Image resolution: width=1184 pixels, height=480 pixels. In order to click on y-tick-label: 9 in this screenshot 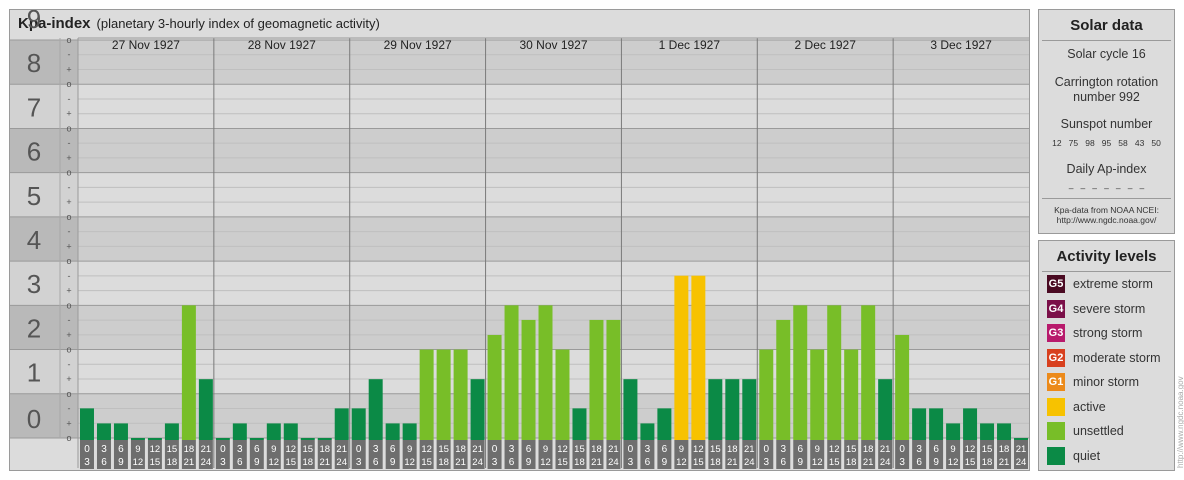, I will do `click(34, 22)`.